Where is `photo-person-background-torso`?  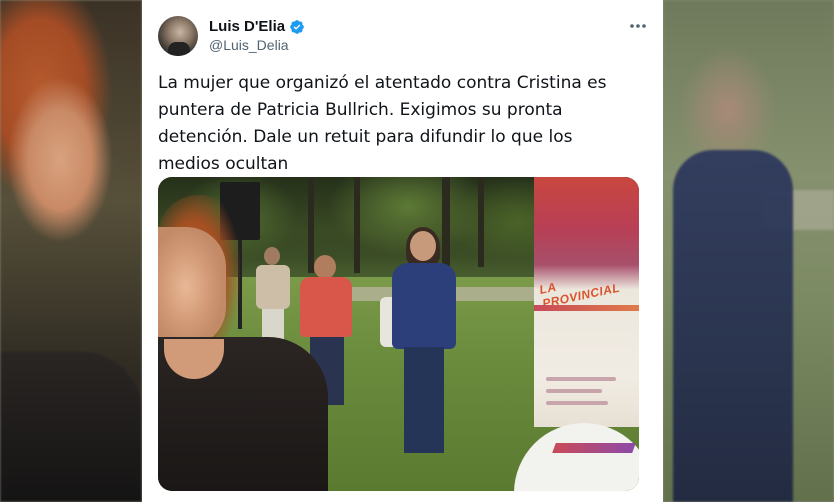
photo-person-background-torso is located at coordinates (273, 287).